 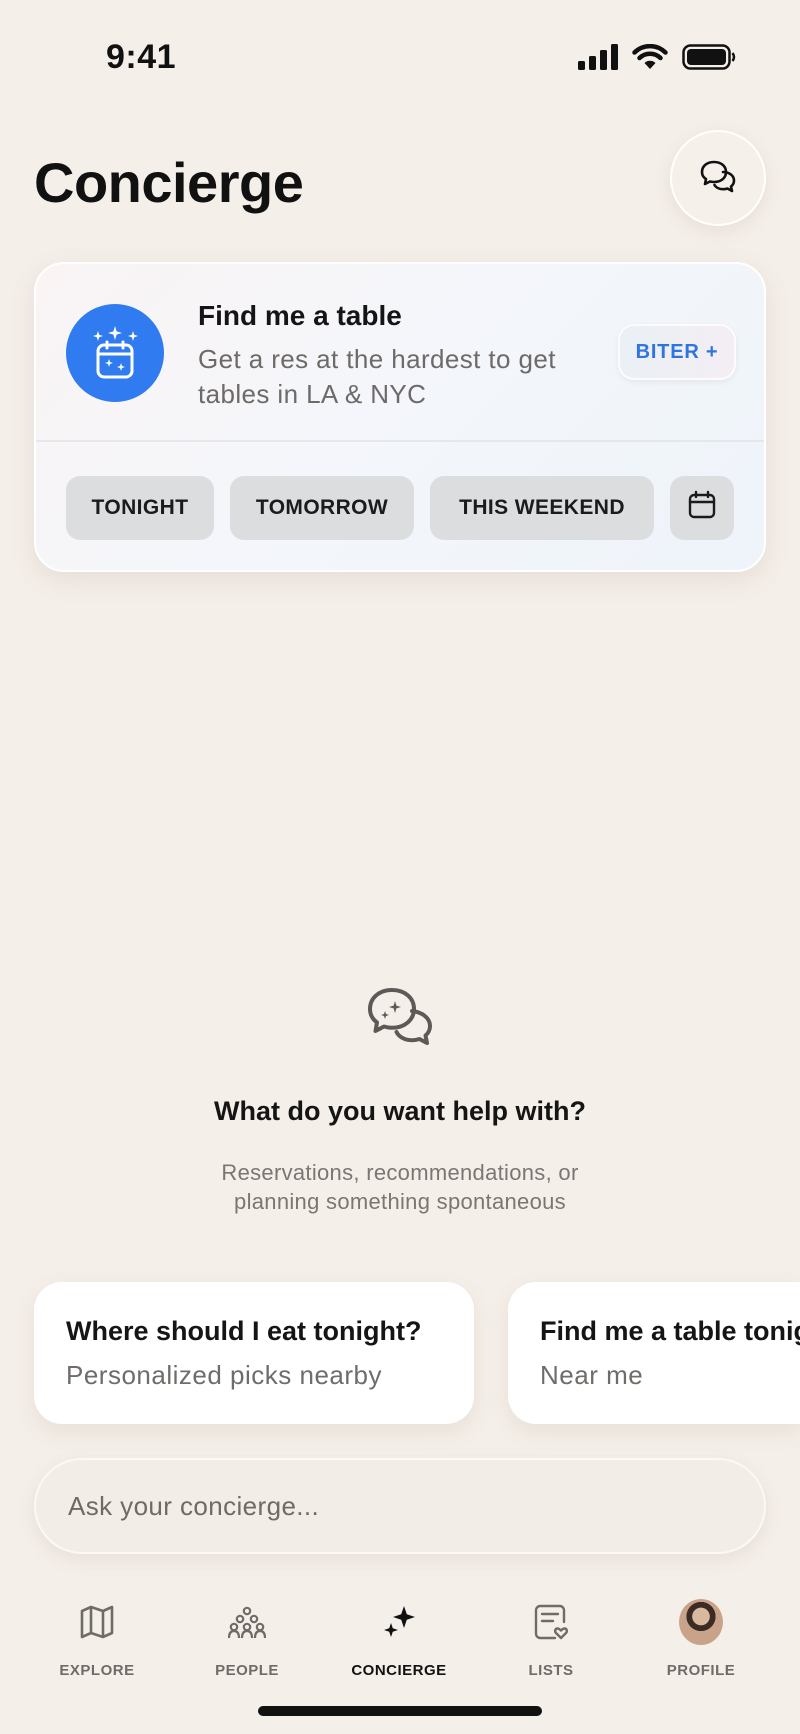 I want to click on tab-explore: EXPLORE, so click(x=97, y=1640).